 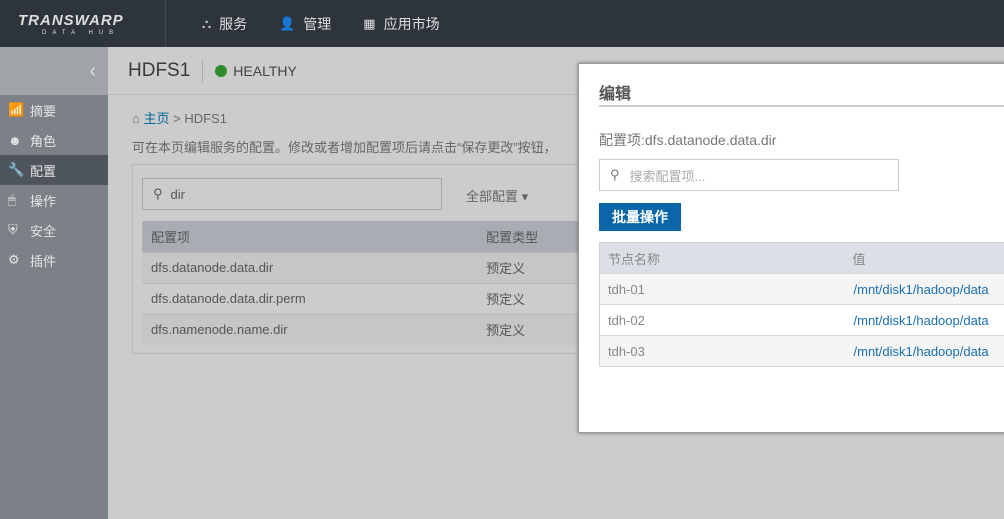 What do you see at coordinates (688, 140) in the screenshot?
I see `config-item-label: 配置项:dfs.datanode.data.dir` at bounding box center [688, 140].